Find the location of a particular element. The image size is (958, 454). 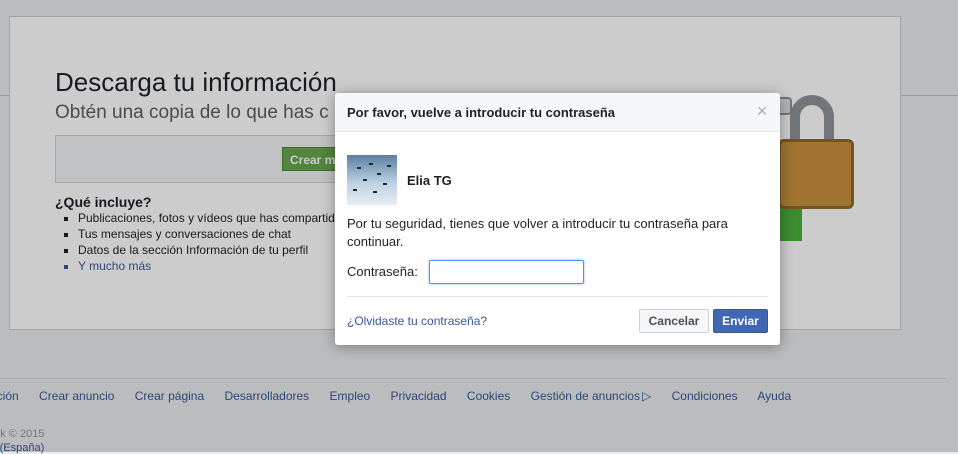

avatar is located at coordinates (372, 180).